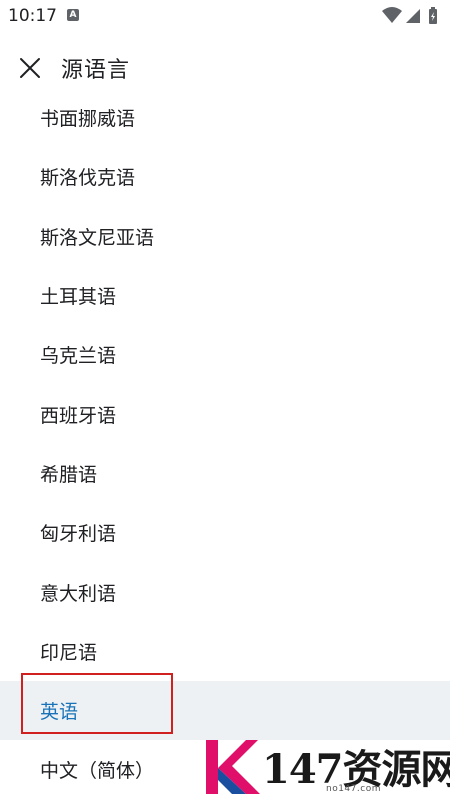 This screenshot has height=800, width=450. Describe the element at coordinates (225, 236) in the screenshot. I see `language-item: 斯洛文尼亚语` at that location.